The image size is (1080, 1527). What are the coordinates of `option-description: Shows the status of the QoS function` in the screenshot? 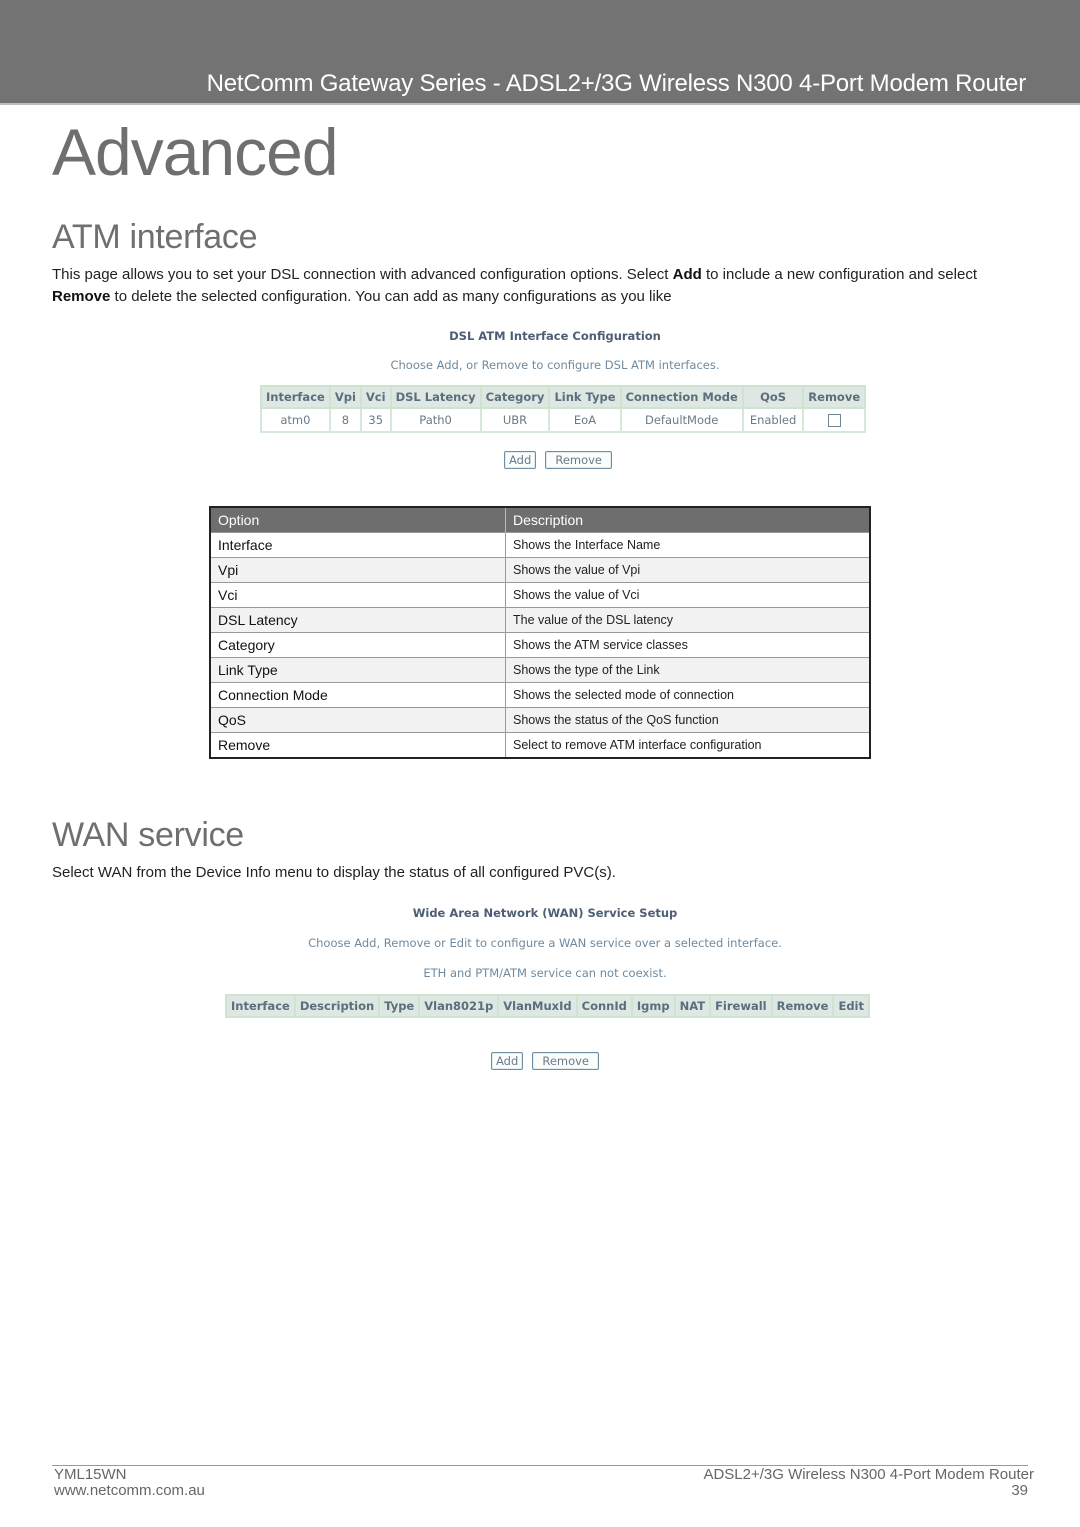 It's located at (687, 720).